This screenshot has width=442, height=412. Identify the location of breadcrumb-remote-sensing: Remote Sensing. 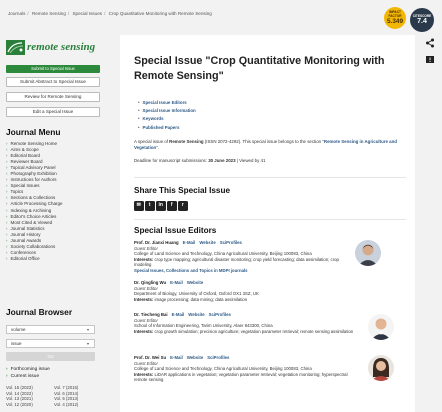
(49, 13).